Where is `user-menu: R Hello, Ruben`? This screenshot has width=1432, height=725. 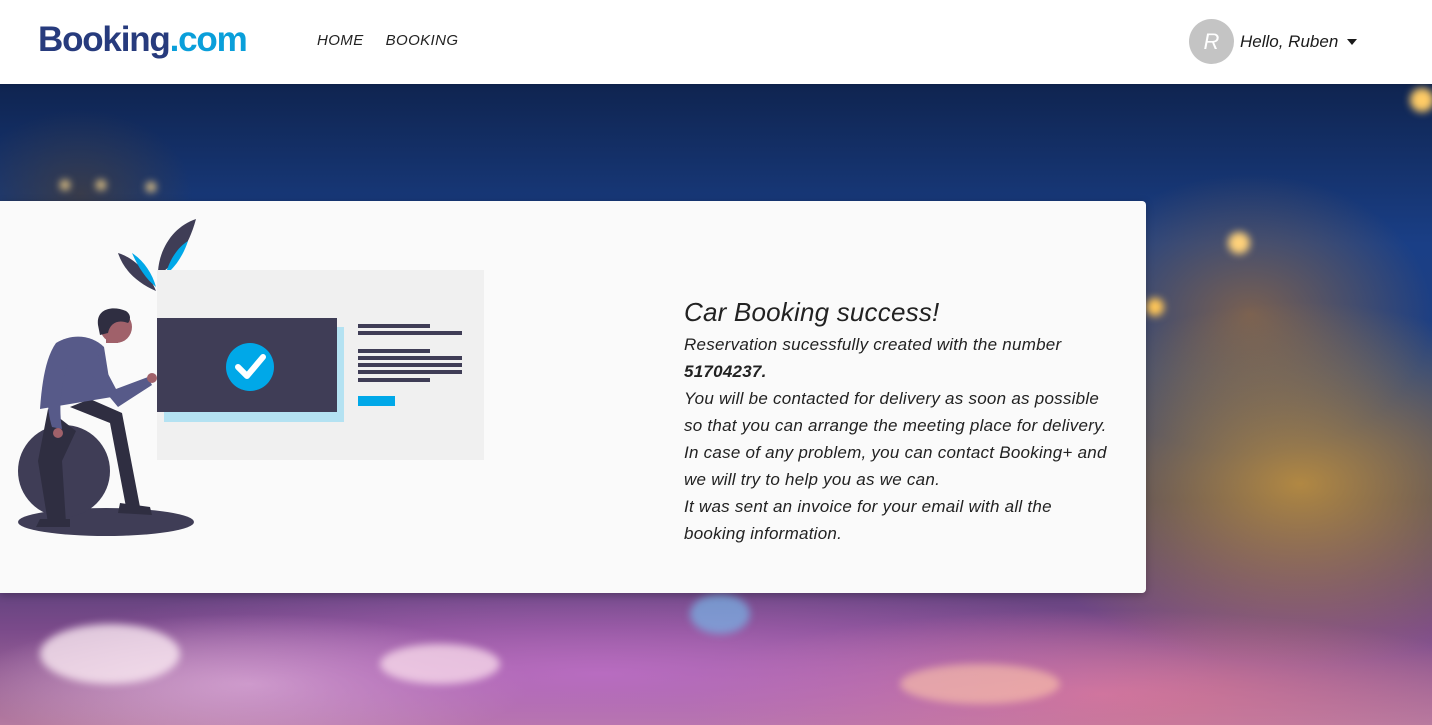
user-menu: R Hello, Ruben is located at coordinates (1273, 41).